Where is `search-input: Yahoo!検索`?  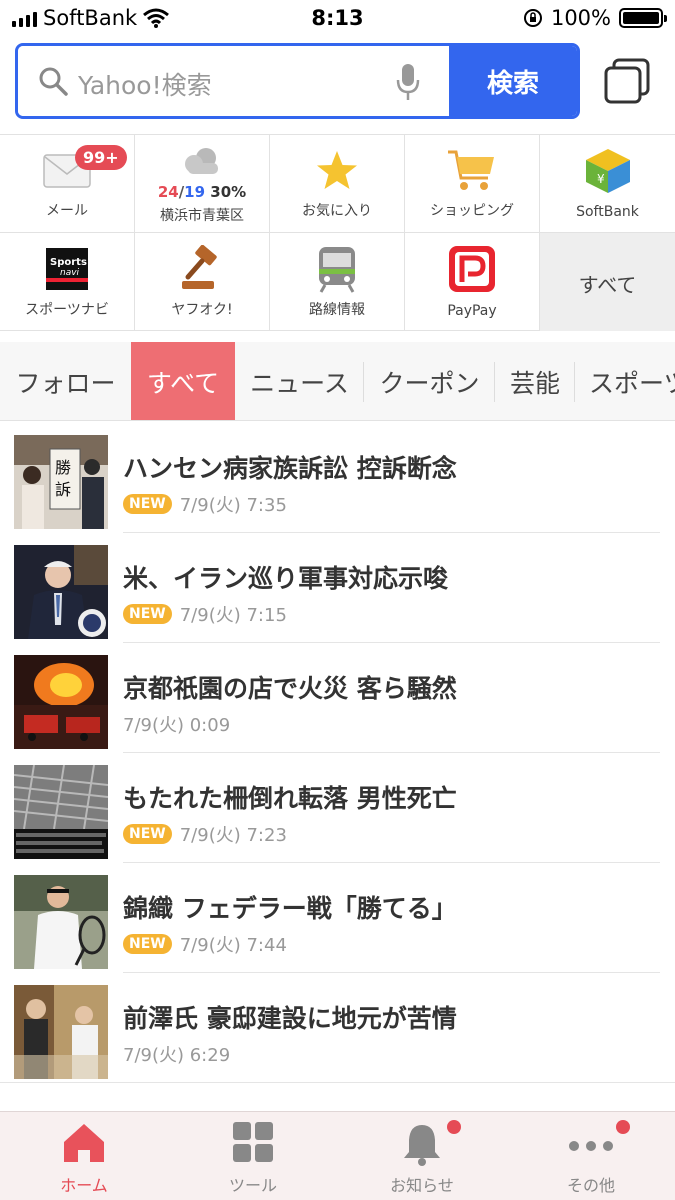
search-input: Yahoo!検索 is located at coordinates (233, 81).